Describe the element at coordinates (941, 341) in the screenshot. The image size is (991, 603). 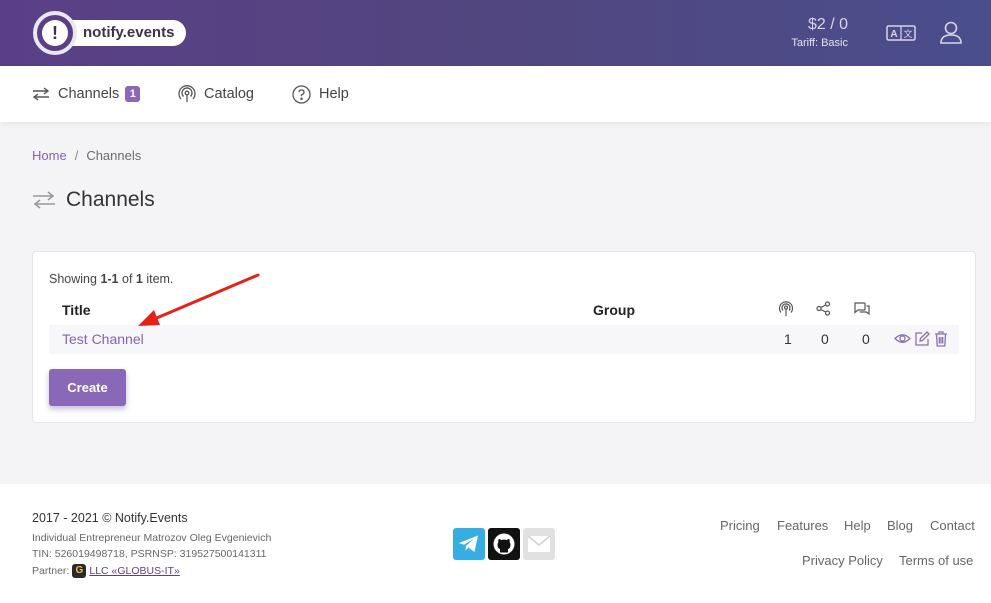
I see `delete-trash-icon` at that location.